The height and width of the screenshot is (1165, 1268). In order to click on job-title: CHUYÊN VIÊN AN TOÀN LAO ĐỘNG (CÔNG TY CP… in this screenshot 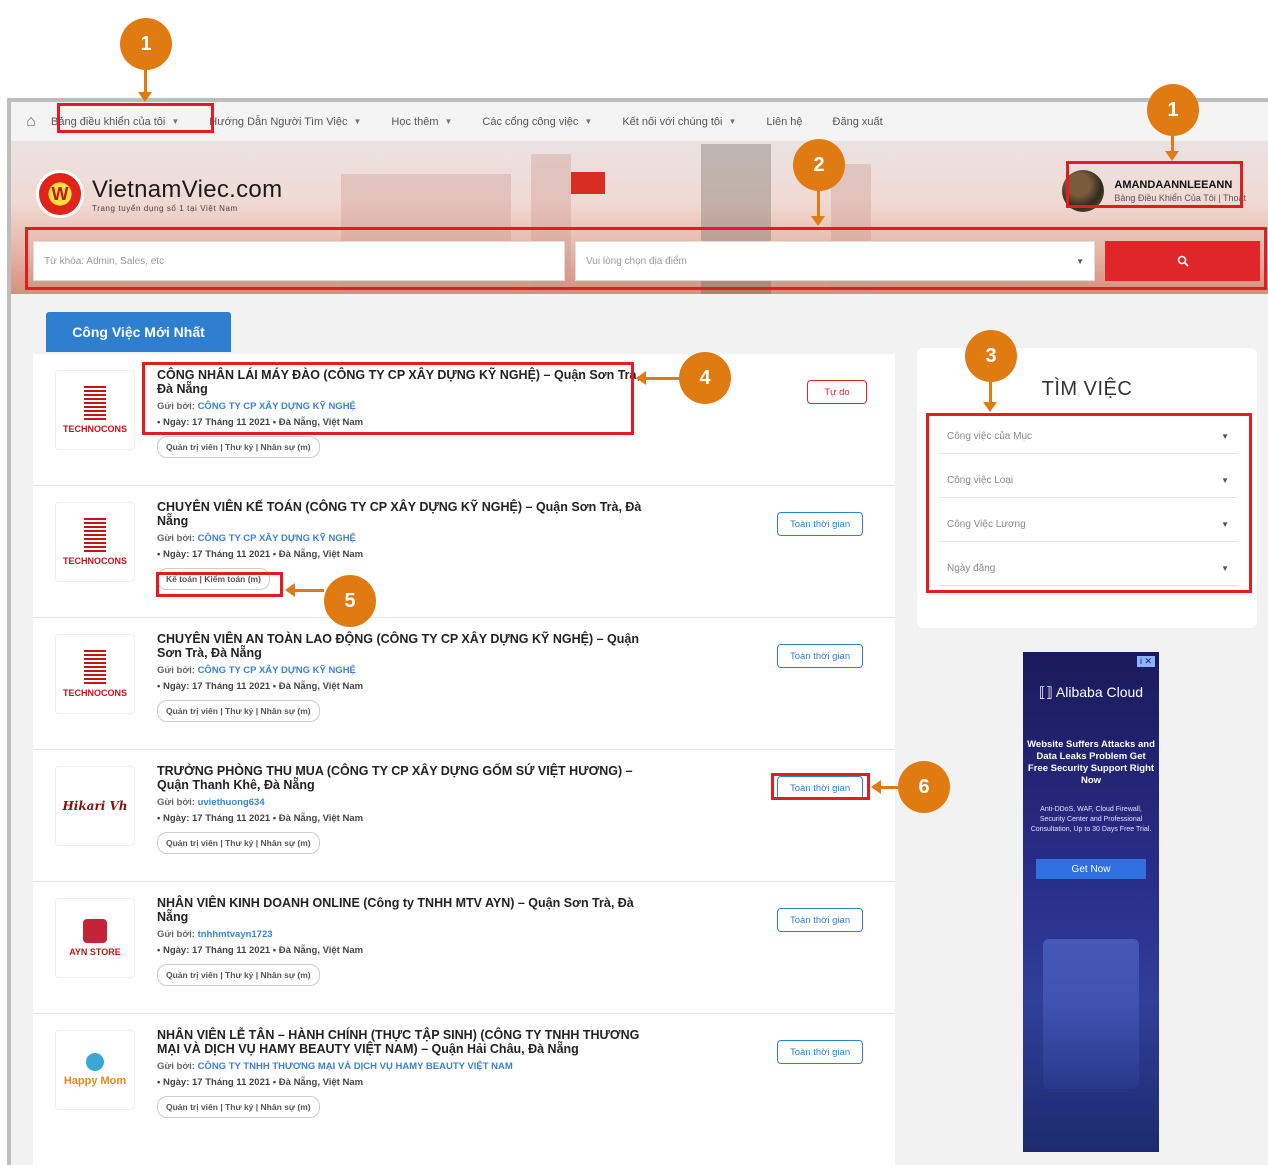, I will do `click(407, 646)`.